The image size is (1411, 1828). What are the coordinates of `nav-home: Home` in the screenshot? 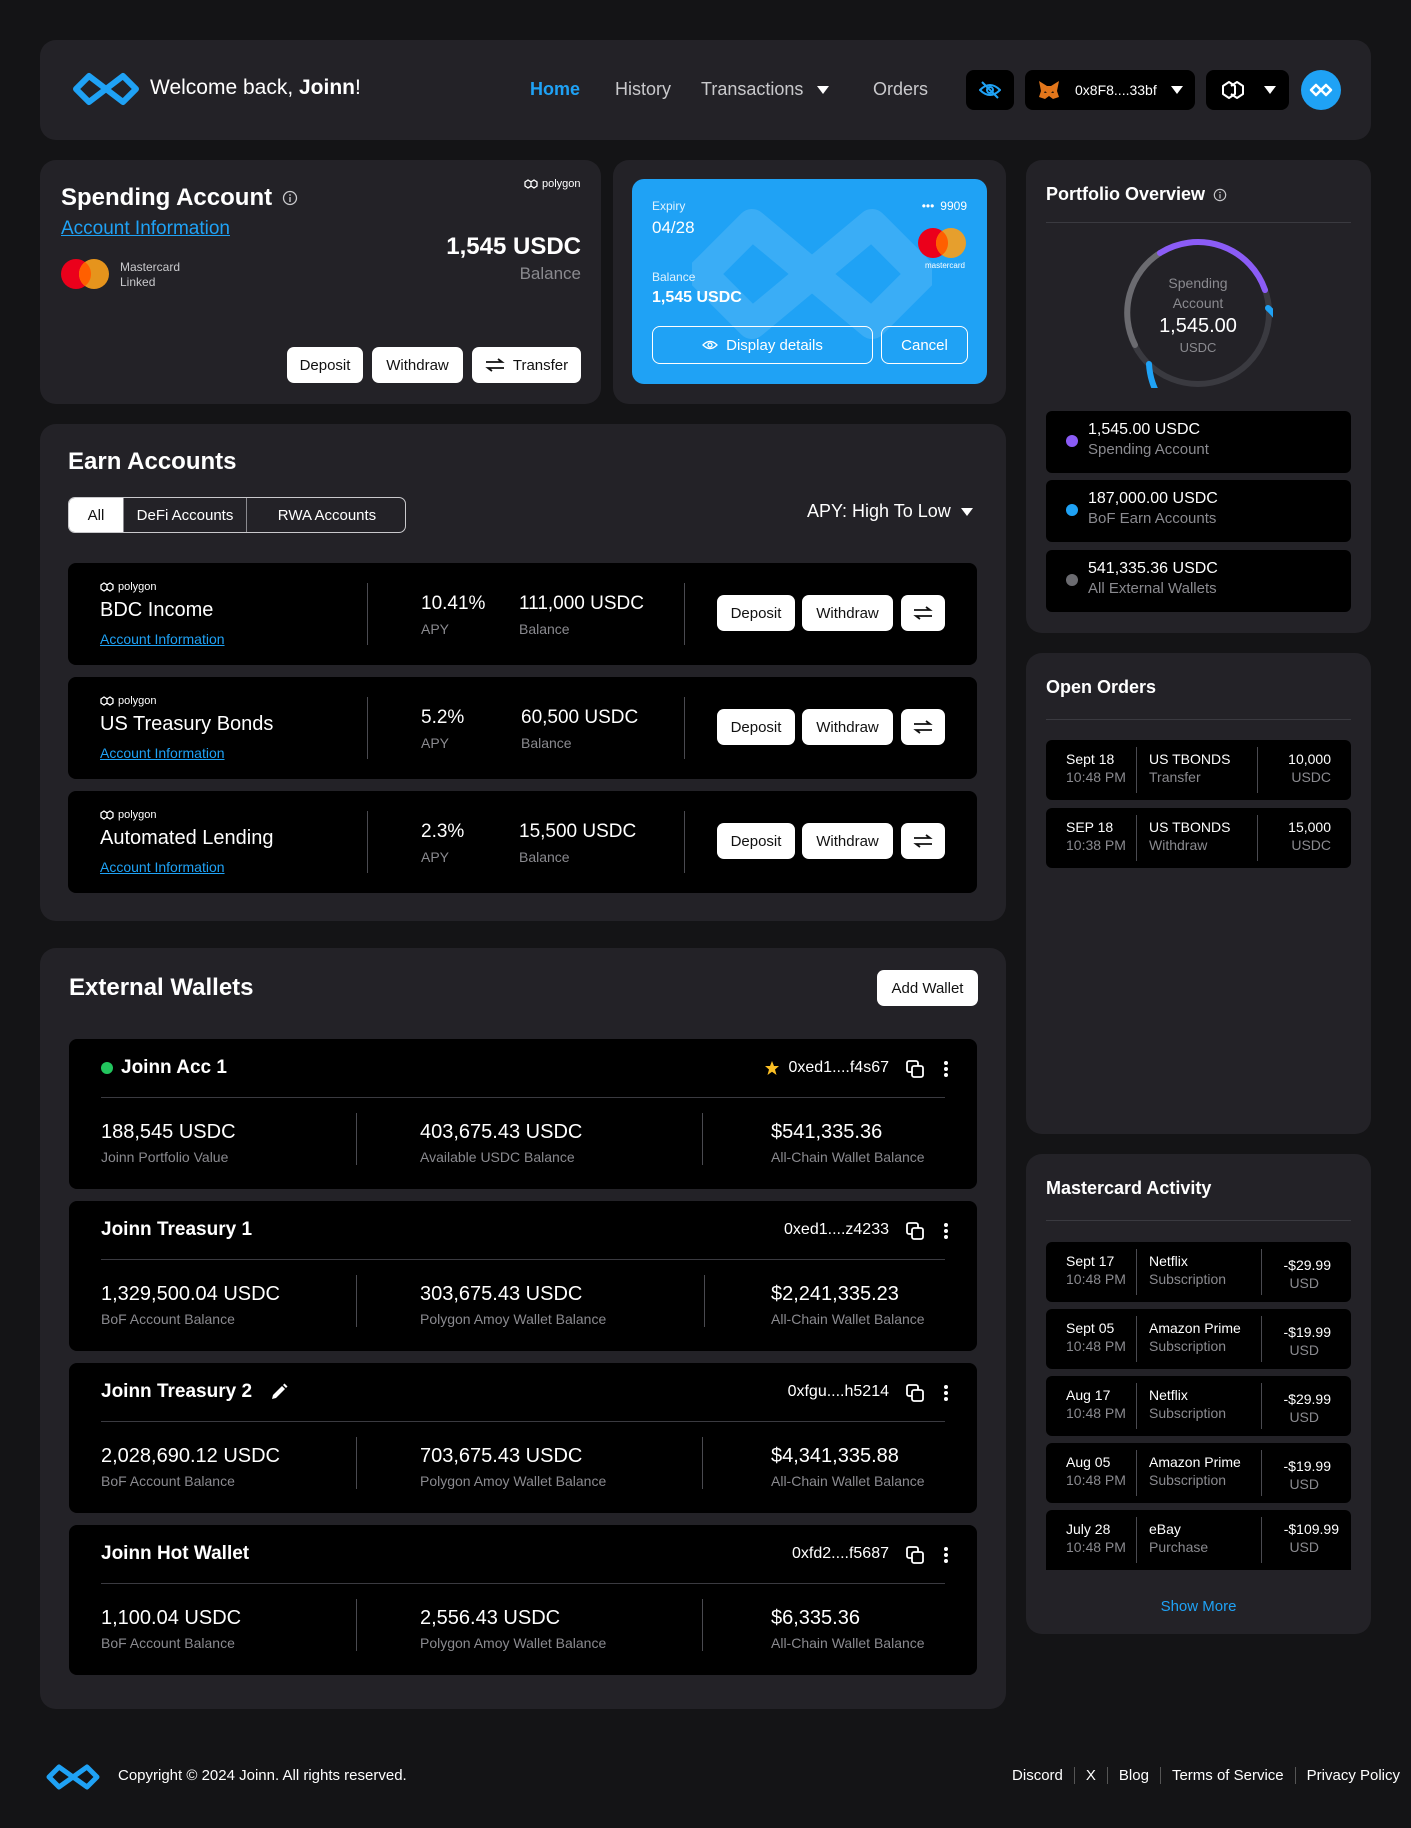 It's located at (555, 89).